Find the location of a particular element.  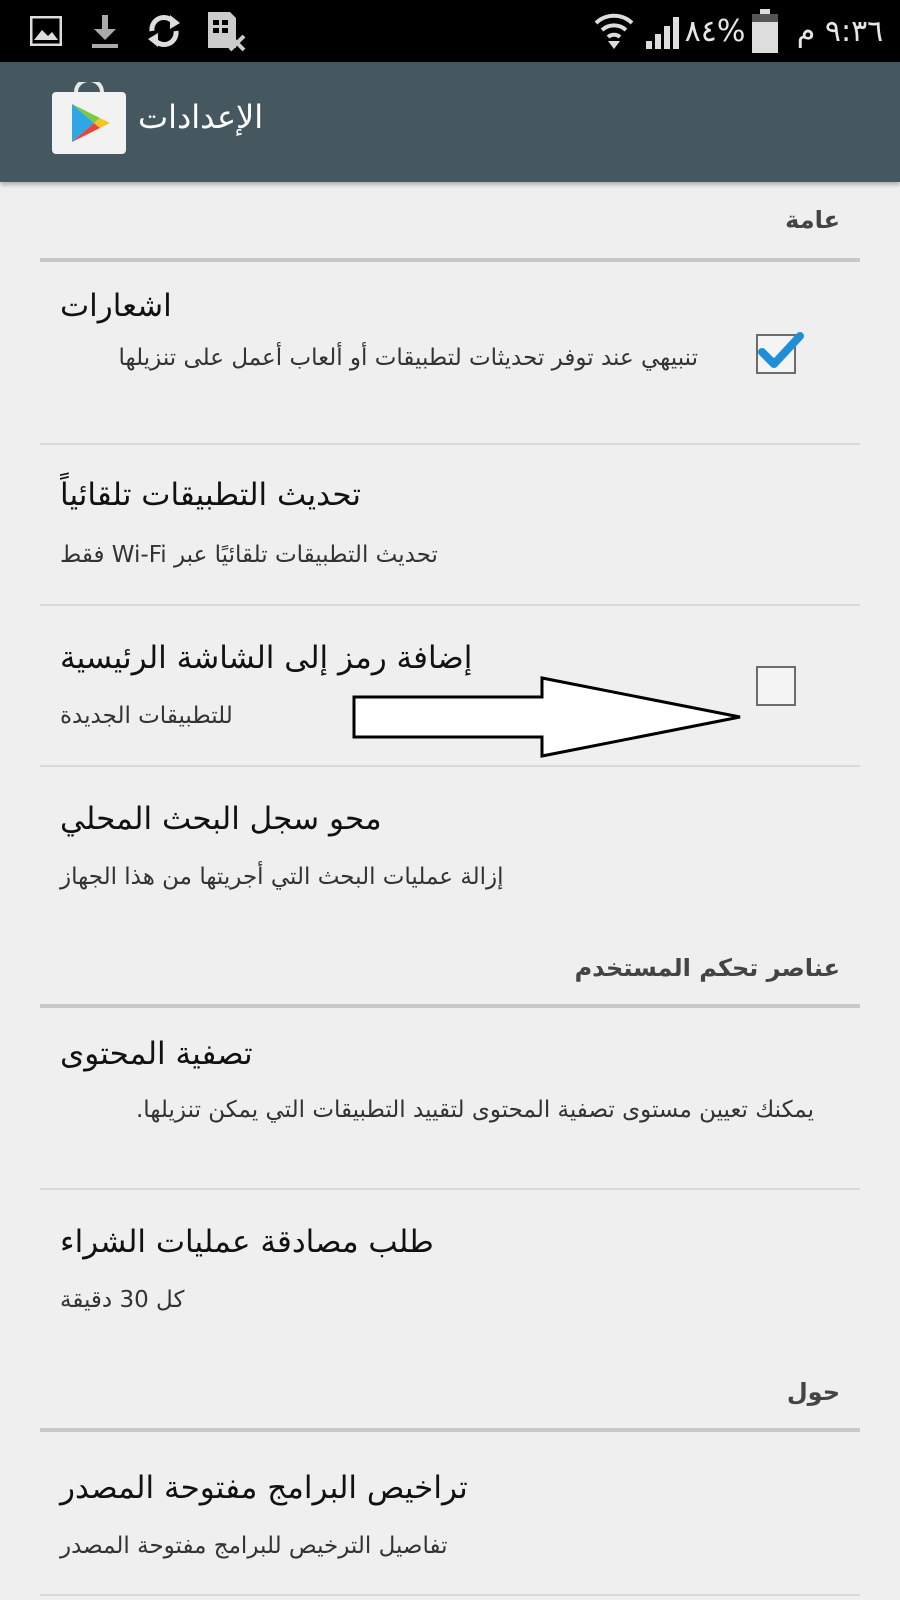

divider is located at coordinates (450, 1595).